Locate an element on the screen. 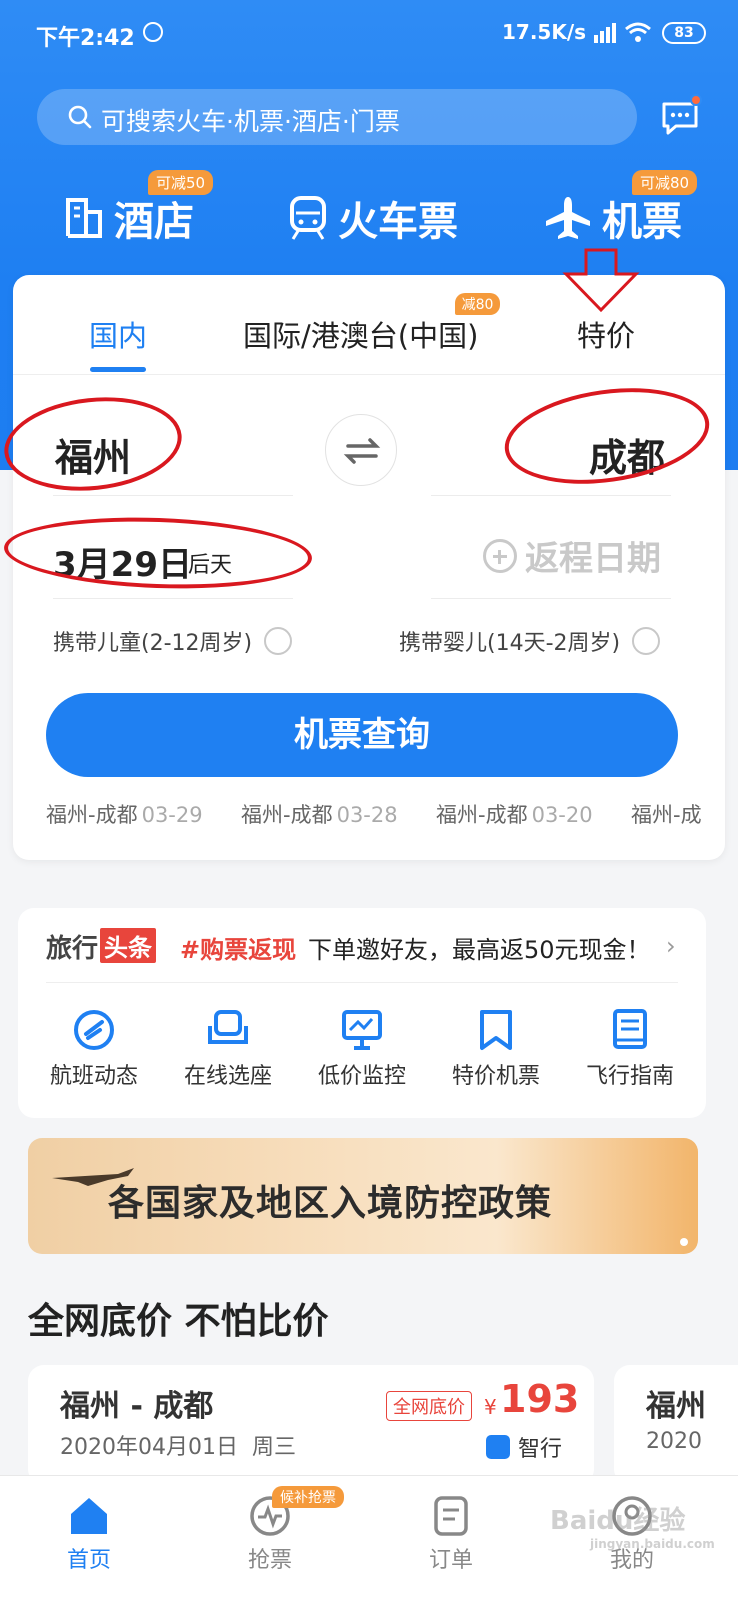 Image resolution: width=738 pixels, height=1600 pixels. history-item: 福州-成都 03-28 is located at coordinates (319, 814).